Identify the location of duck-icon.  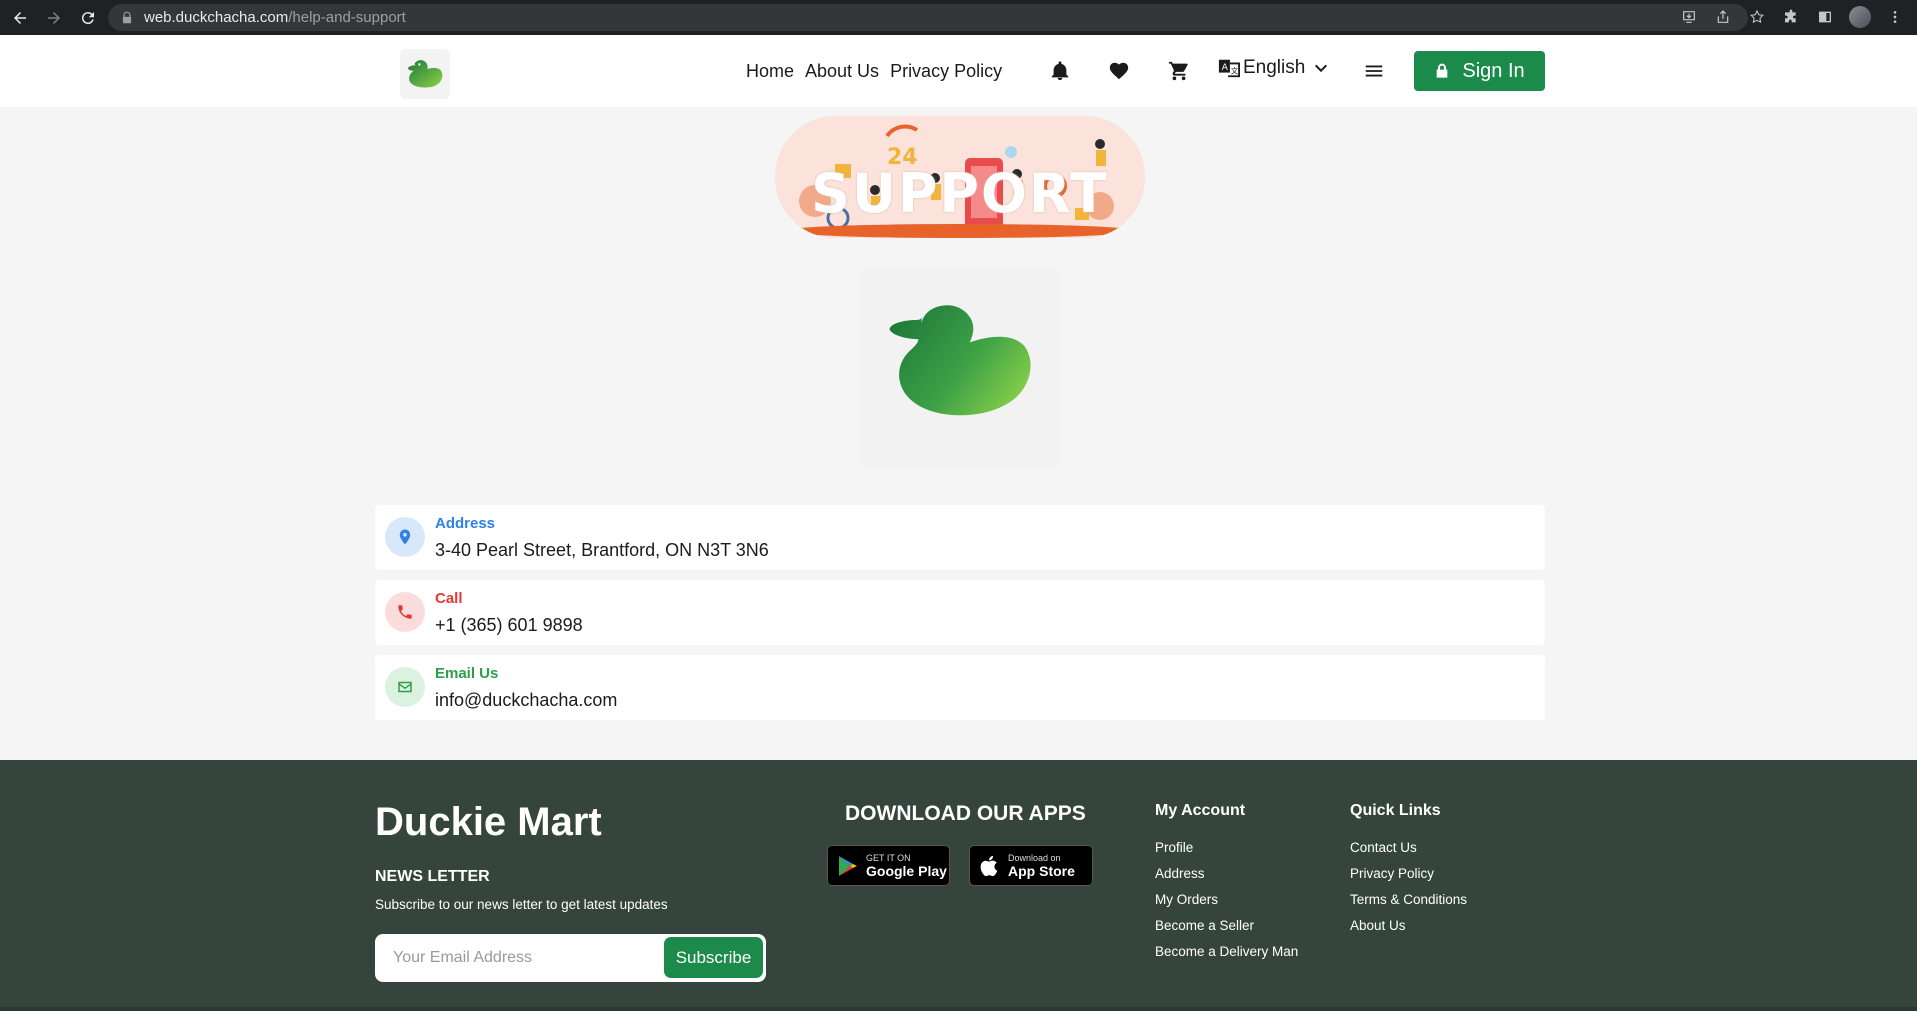
(960, 360).